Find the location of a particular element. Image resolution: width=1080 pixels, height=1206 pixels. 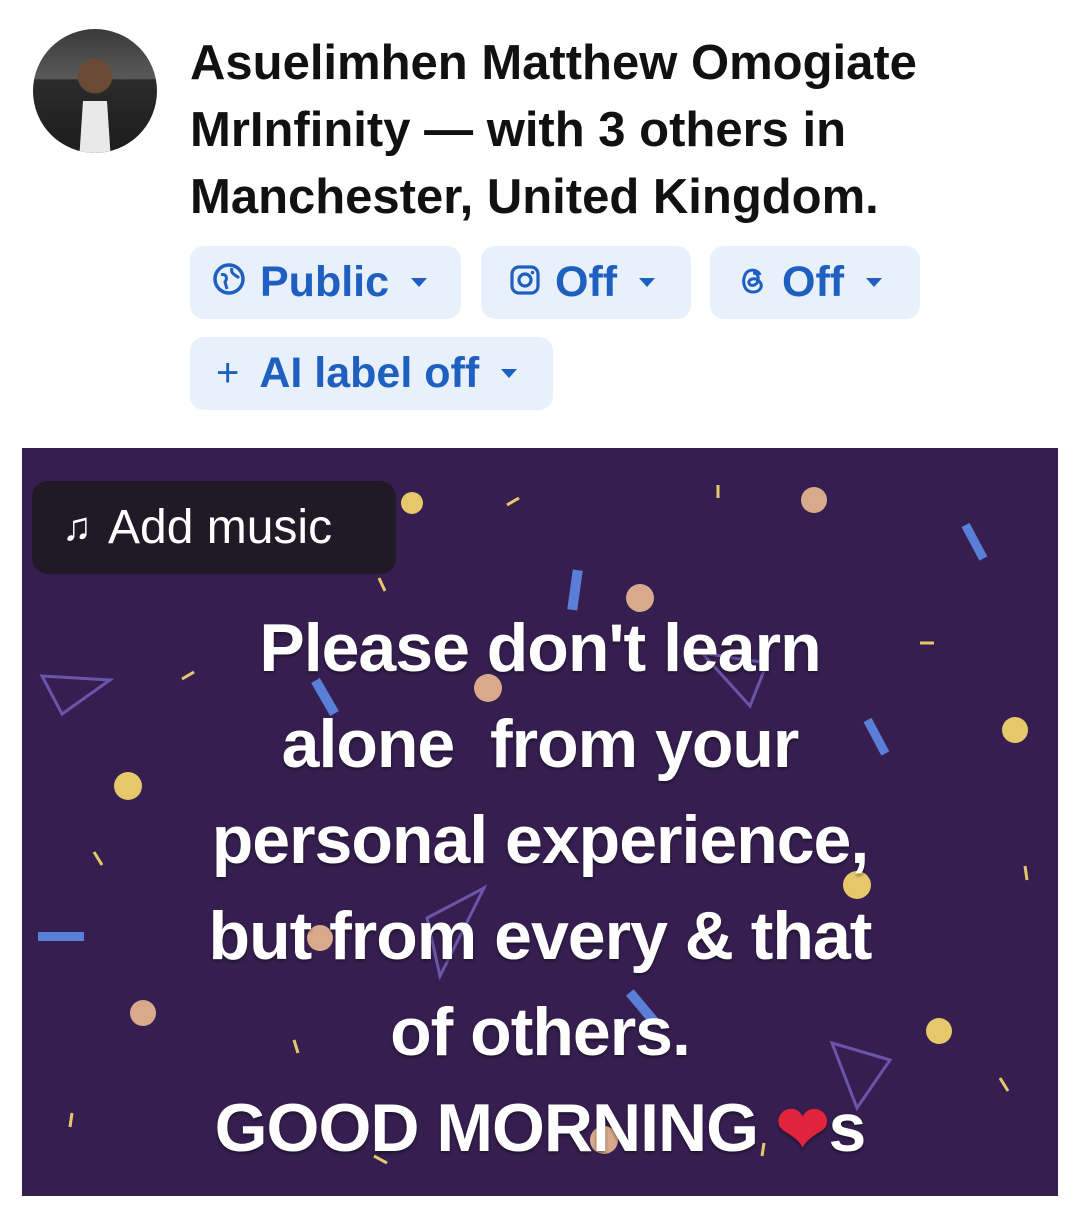

audience-label: Public is located at coordinates (325, 282).